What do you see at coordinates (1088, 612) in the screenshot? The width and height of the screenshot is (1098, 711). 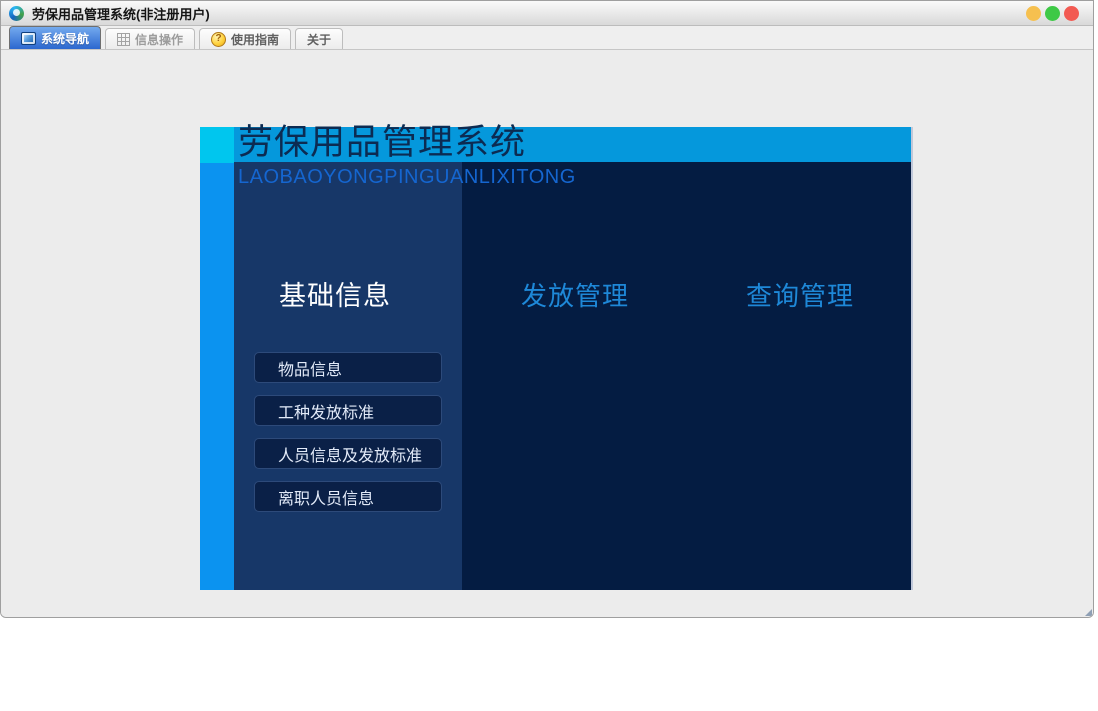 I see `resize-grip` at bounding box center [1088, 612].